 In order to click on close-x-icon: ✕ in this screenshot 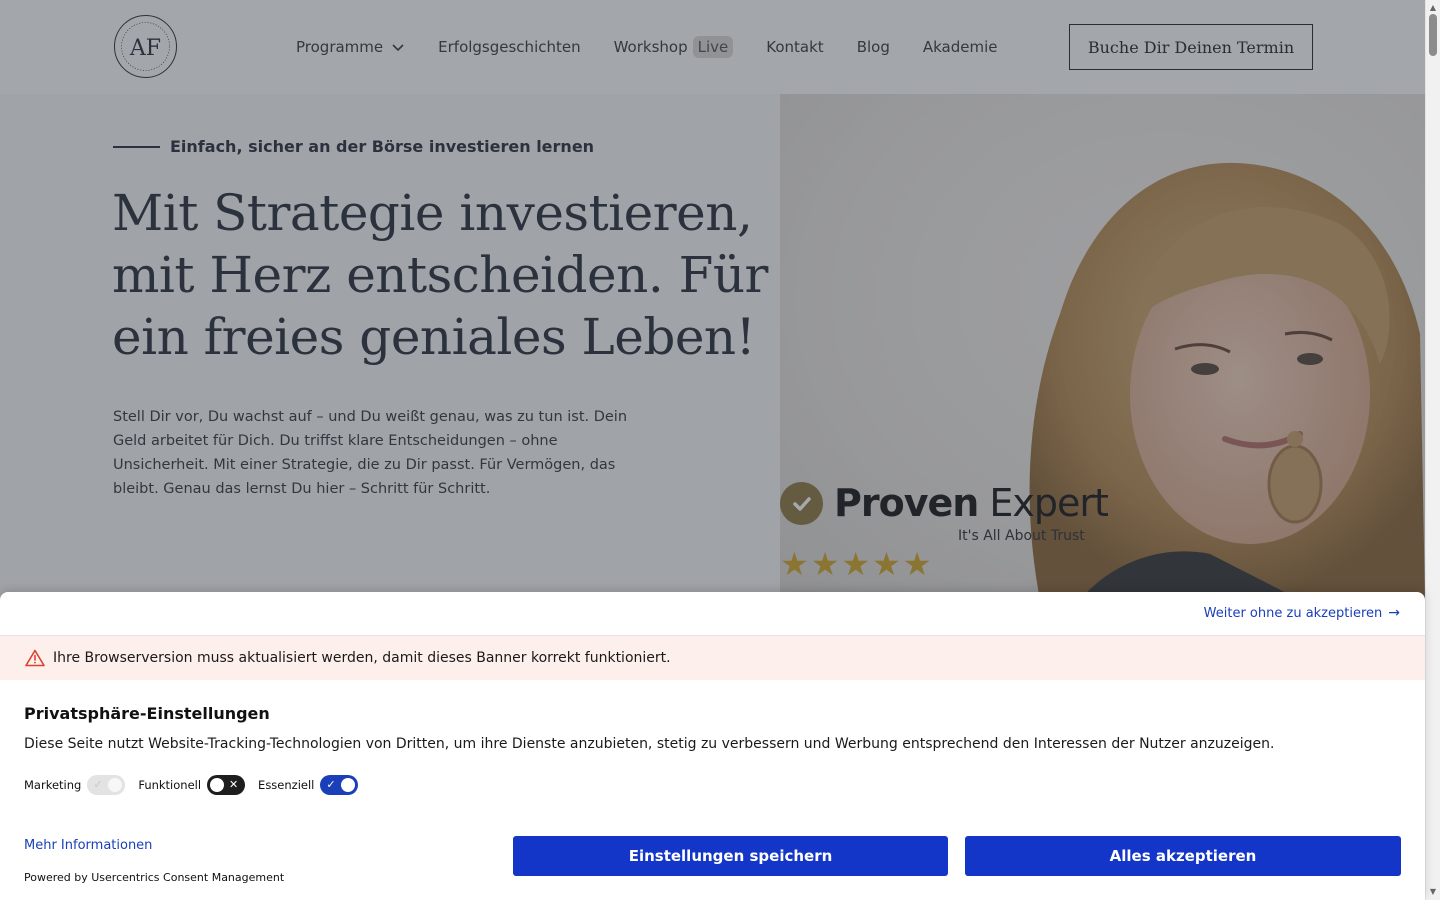, I will do `click(234, 784)`.